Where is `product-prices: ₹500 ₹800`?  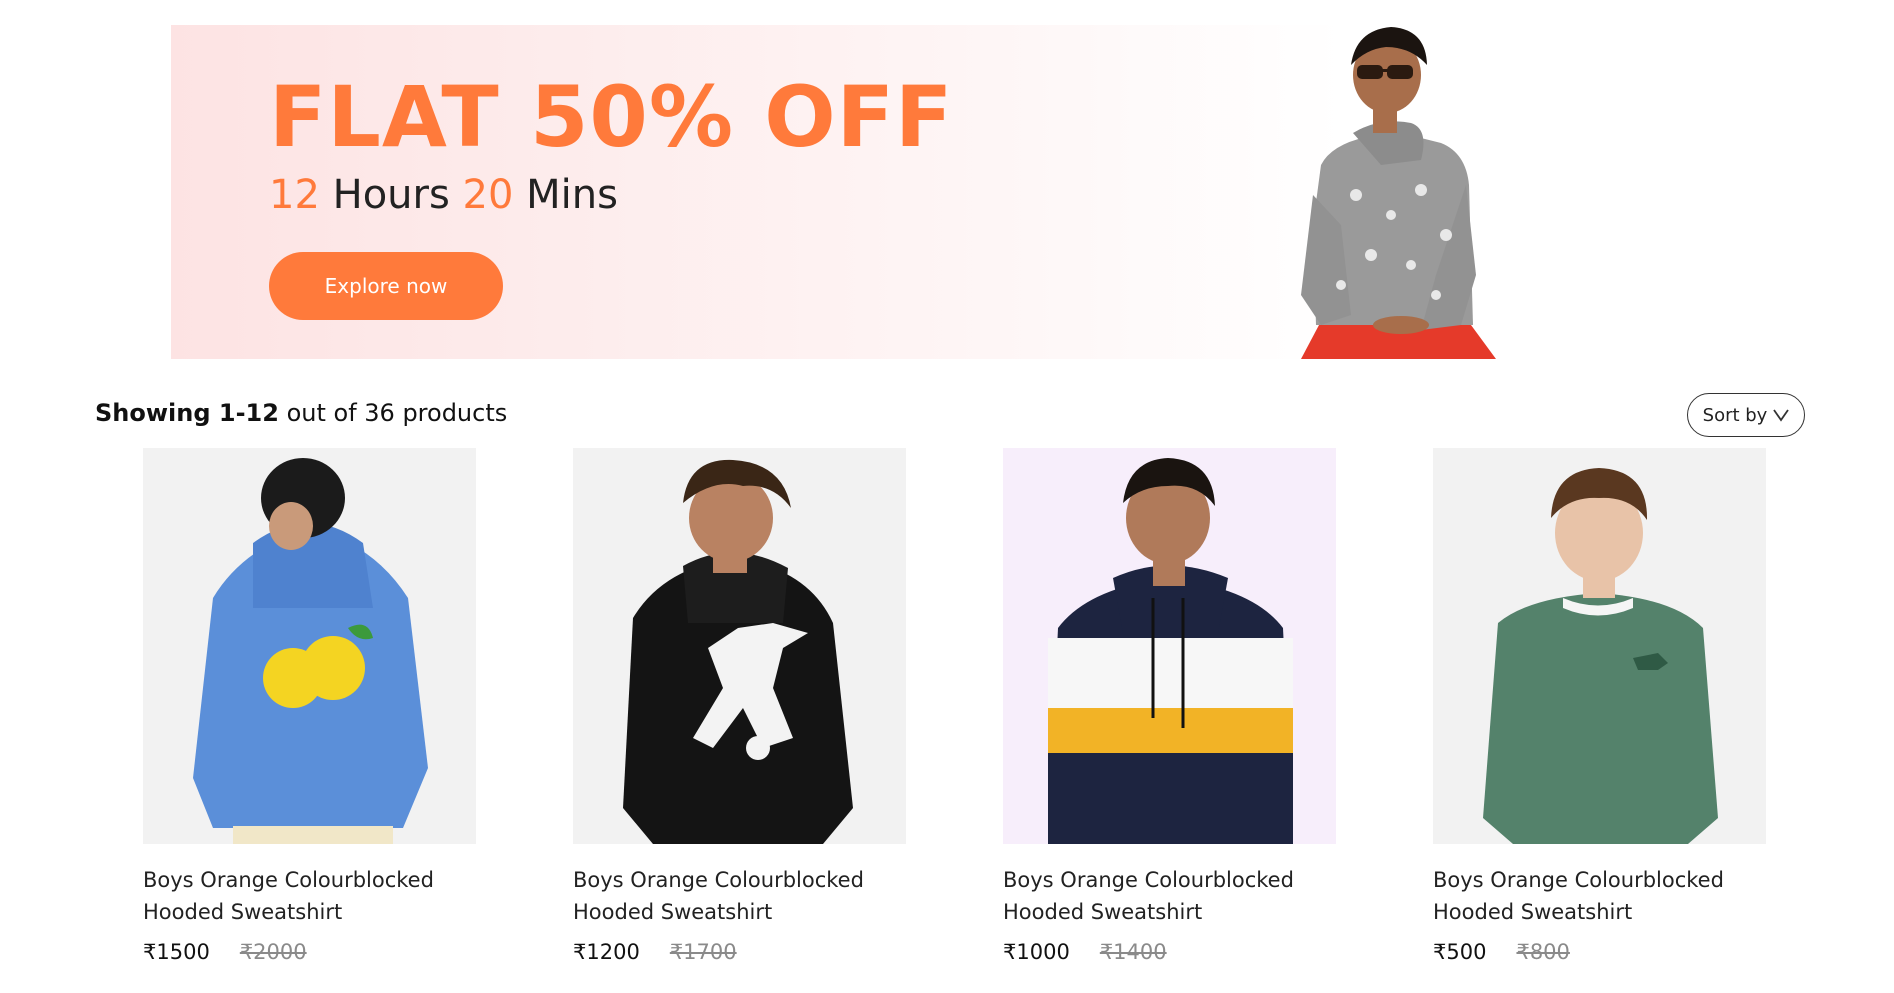 product-prices: ₹500 ₹800 is located at coordinates (1599, 952).